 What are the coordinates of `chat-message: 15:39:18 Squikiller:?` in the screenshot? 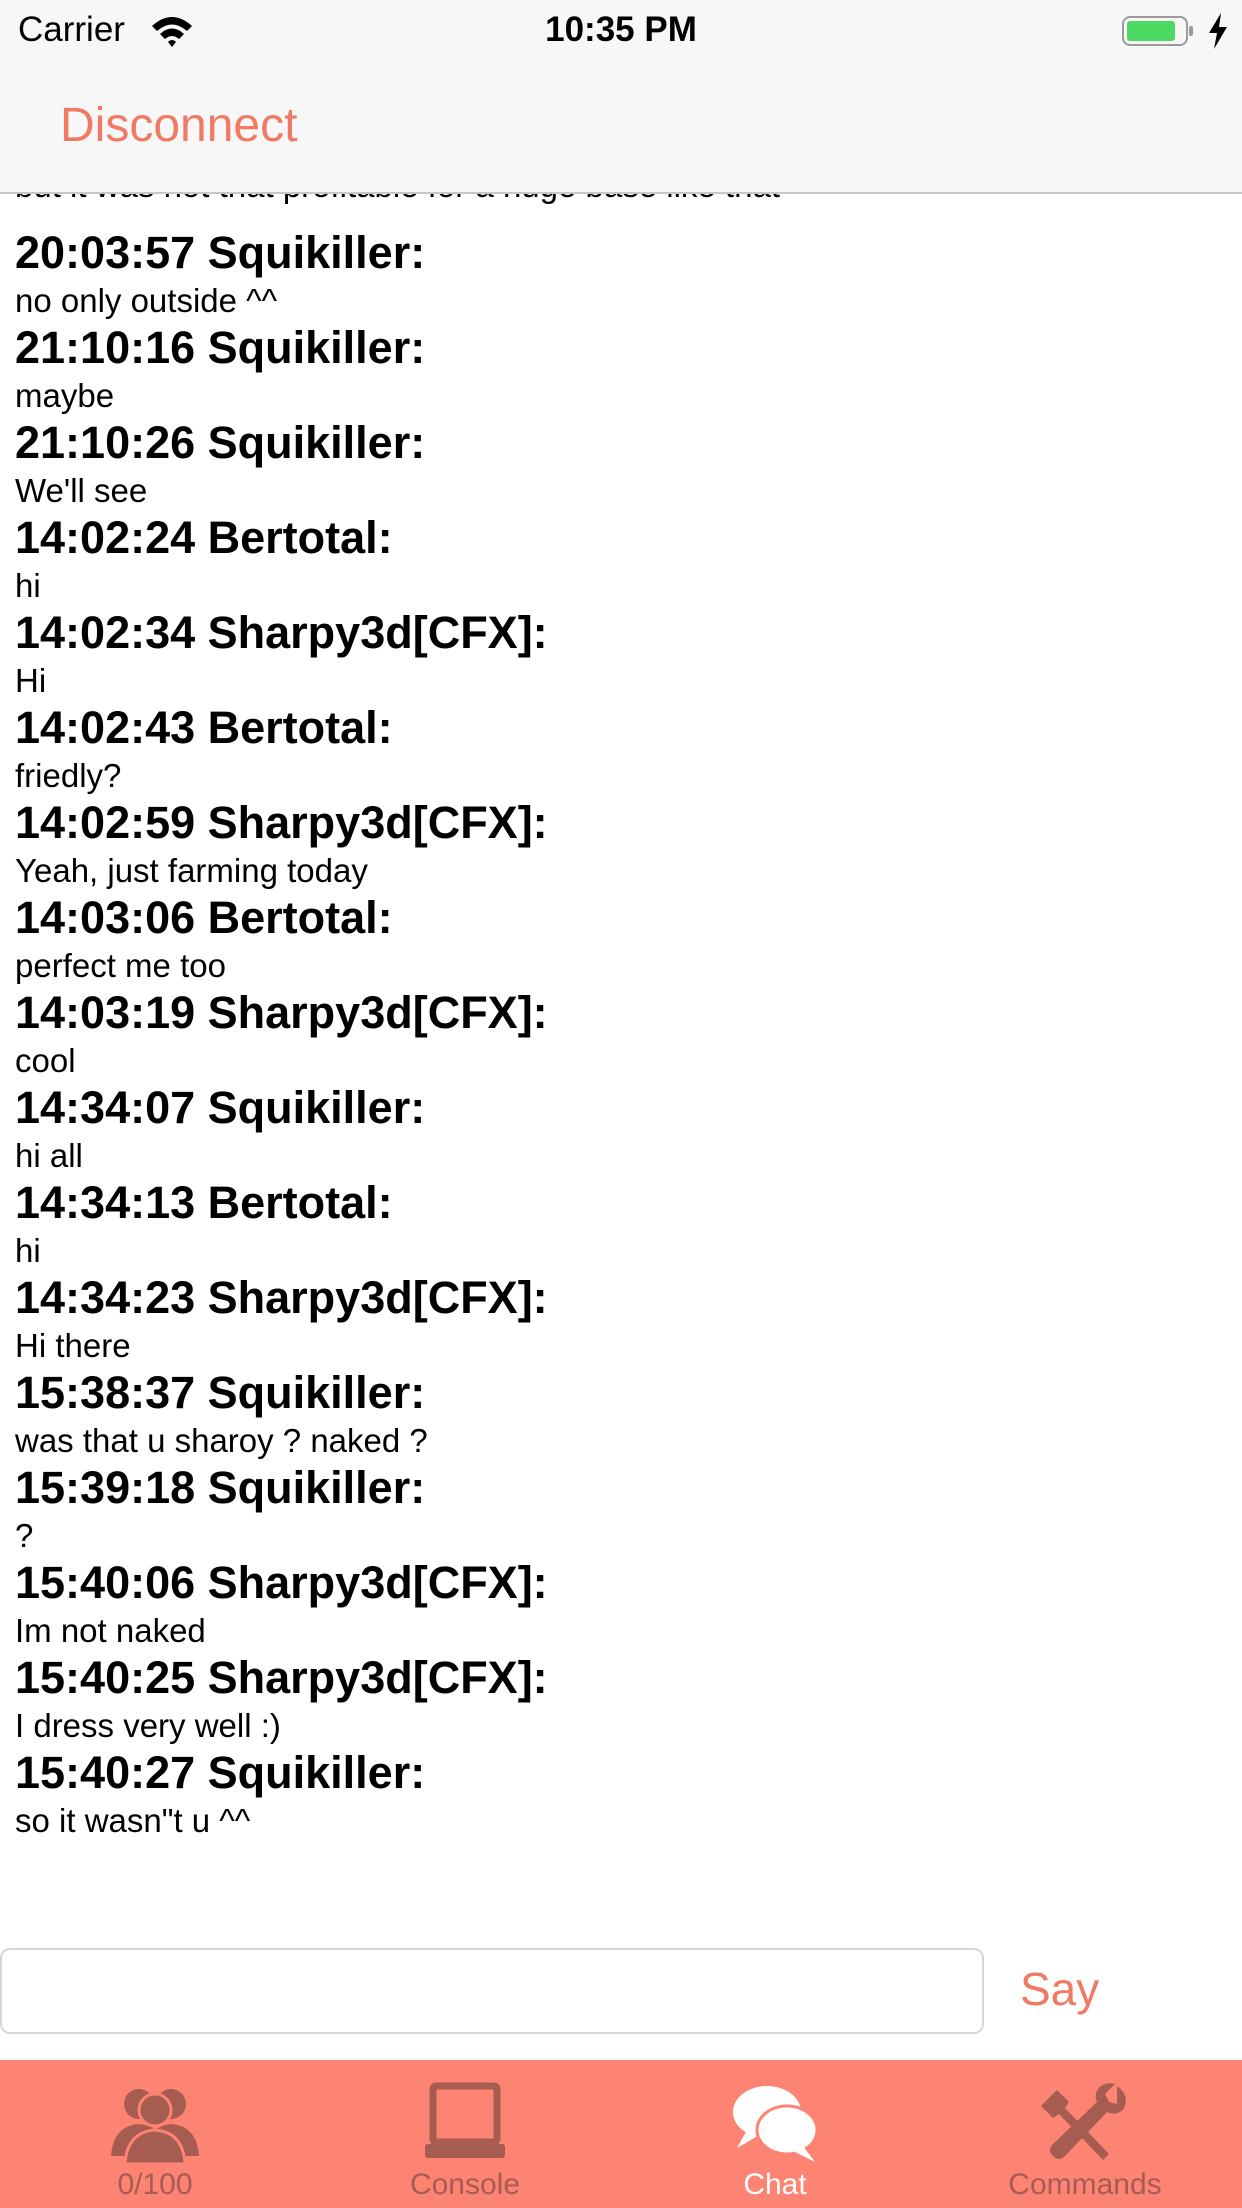 It's located at (620, 1508).